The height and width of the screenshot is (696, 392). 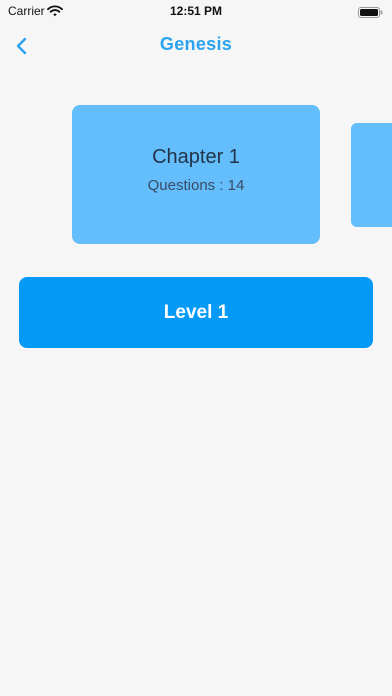 I want to click on next-chapter-card, so click(x=371, y=175).